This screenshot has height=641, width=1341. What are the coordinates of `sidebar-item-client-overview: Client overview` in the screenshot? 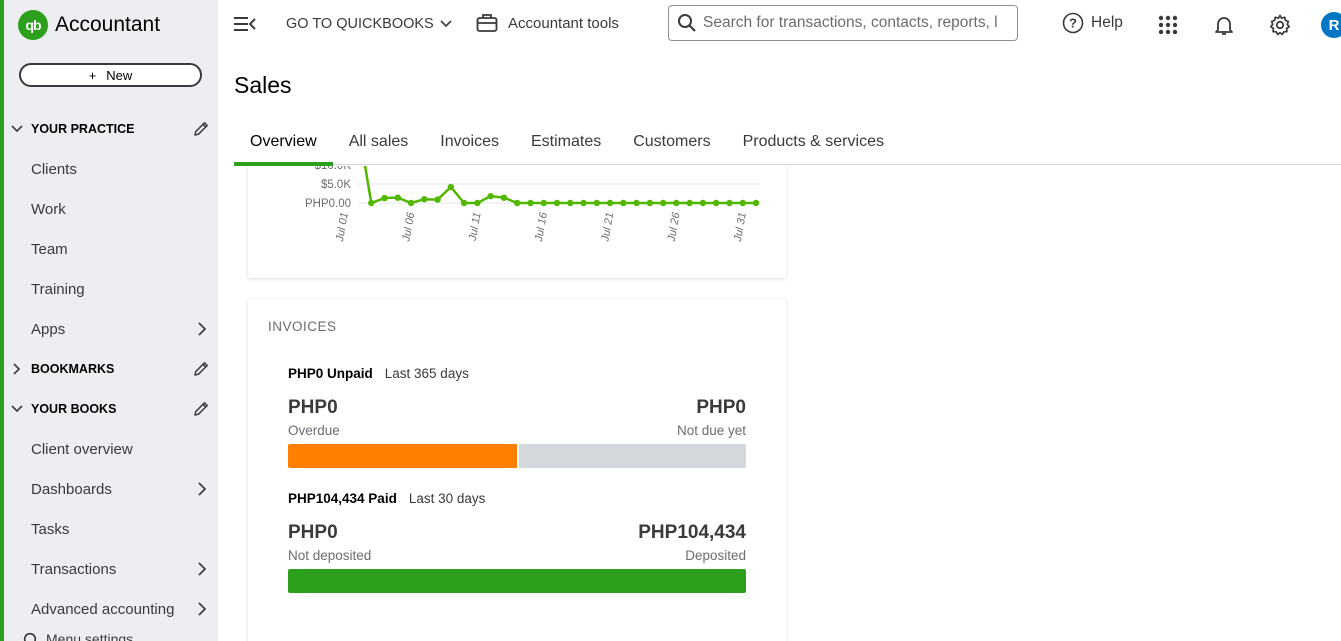 It's located at (111, 449).